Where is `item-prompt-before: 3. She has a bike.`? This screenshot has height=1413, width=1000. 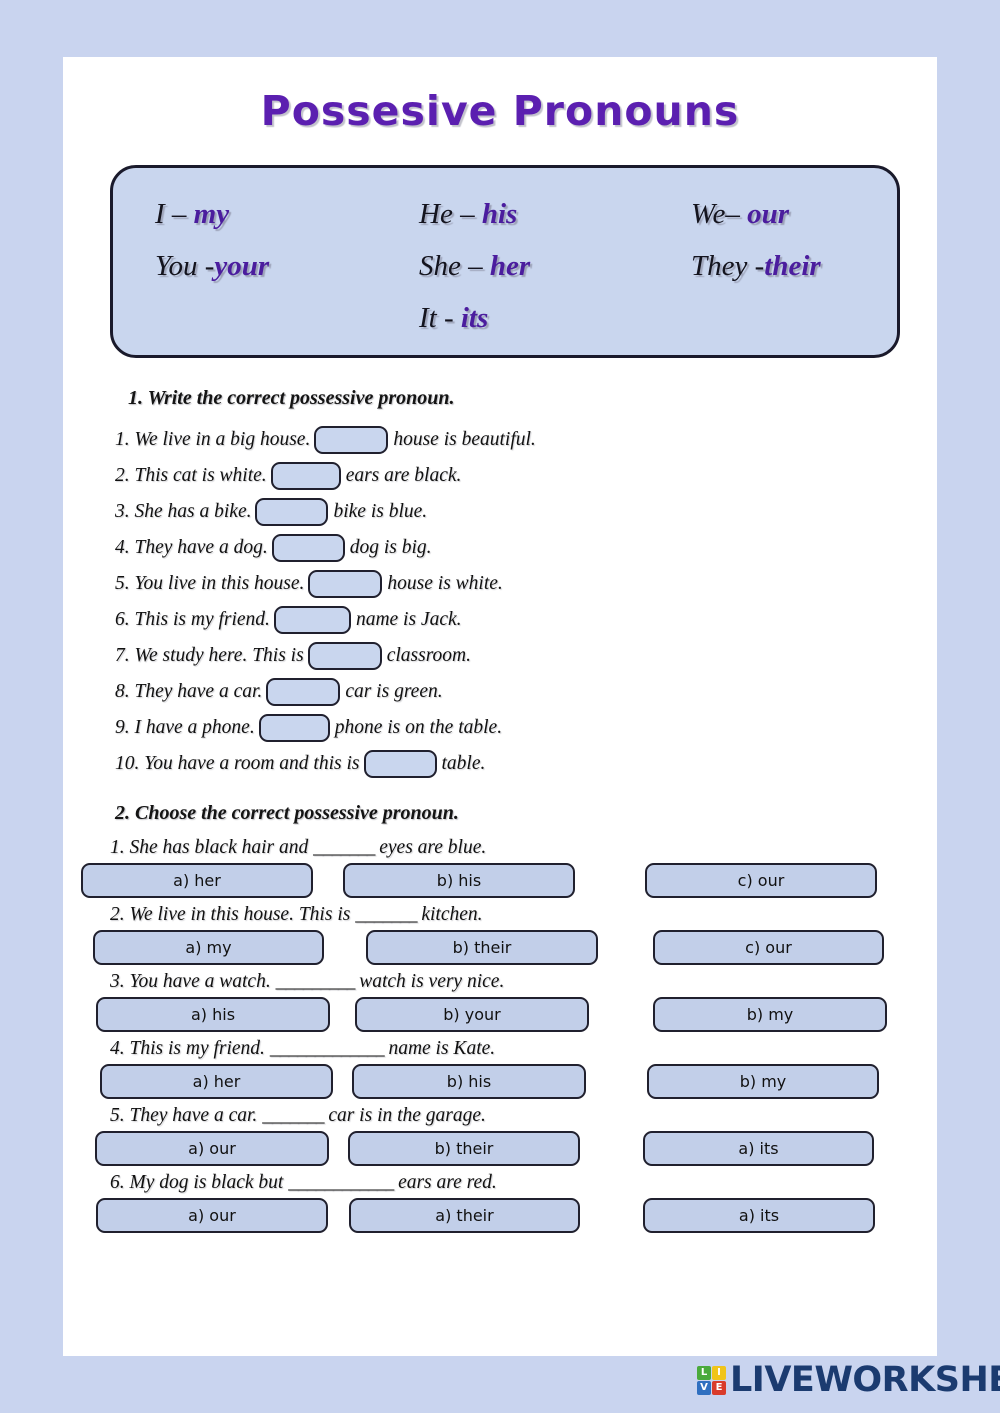
item-prompt-before: 3. She has a bike. is located at coordinates (183, 511).